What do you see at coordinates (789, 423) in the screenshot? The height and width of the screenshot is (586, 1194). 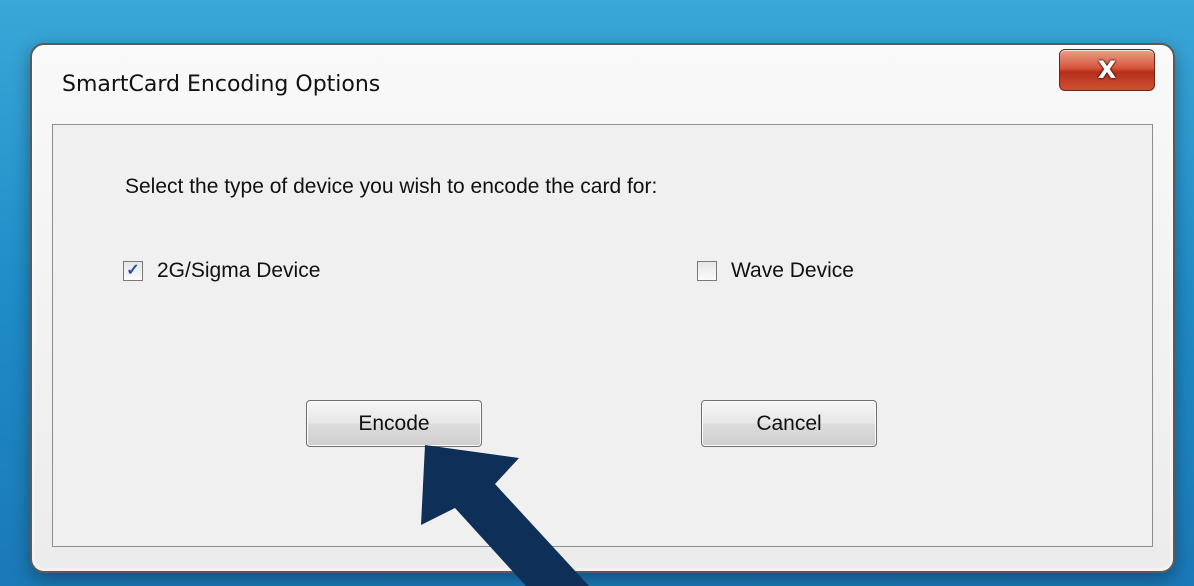 I see `cancel-button: Cancel` at bounding box center [789, 423].